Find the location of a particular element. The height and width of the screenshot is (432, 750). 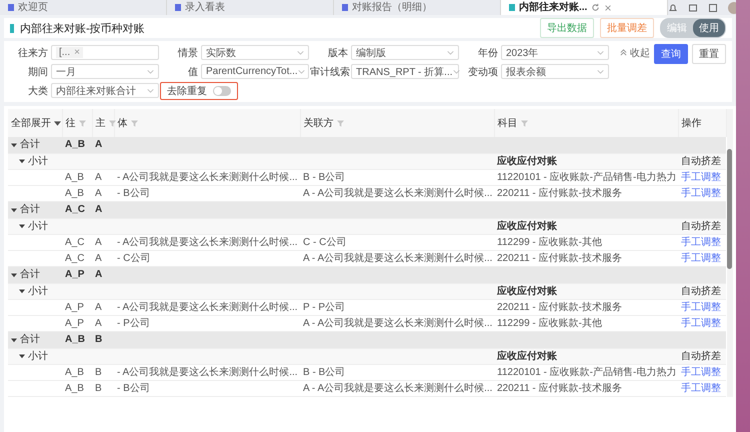

select-field: 2023年 is located at coordinates (555, 52).